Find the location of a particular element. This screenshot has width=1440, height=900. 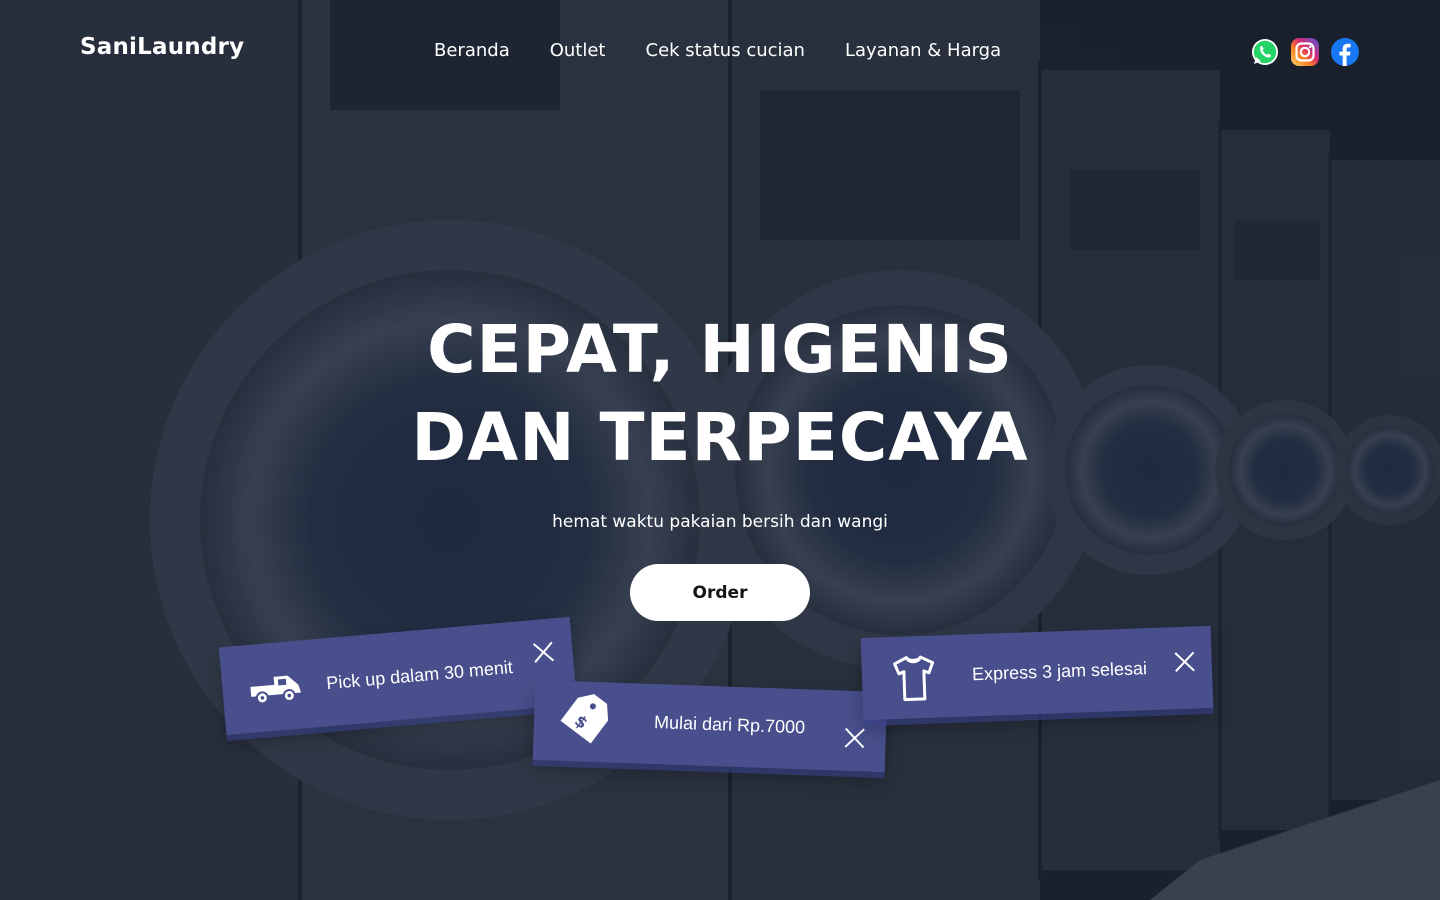

social-links is located at coordinates (1305, 52).